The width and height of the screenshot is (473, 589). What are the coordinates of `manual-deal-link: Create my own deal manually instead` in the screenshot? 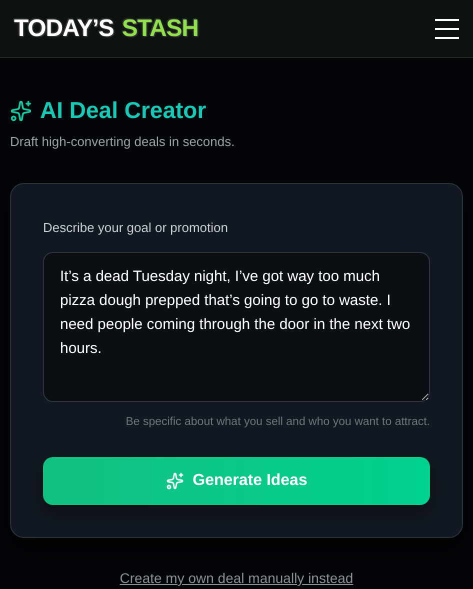 It's located at (237, 578).